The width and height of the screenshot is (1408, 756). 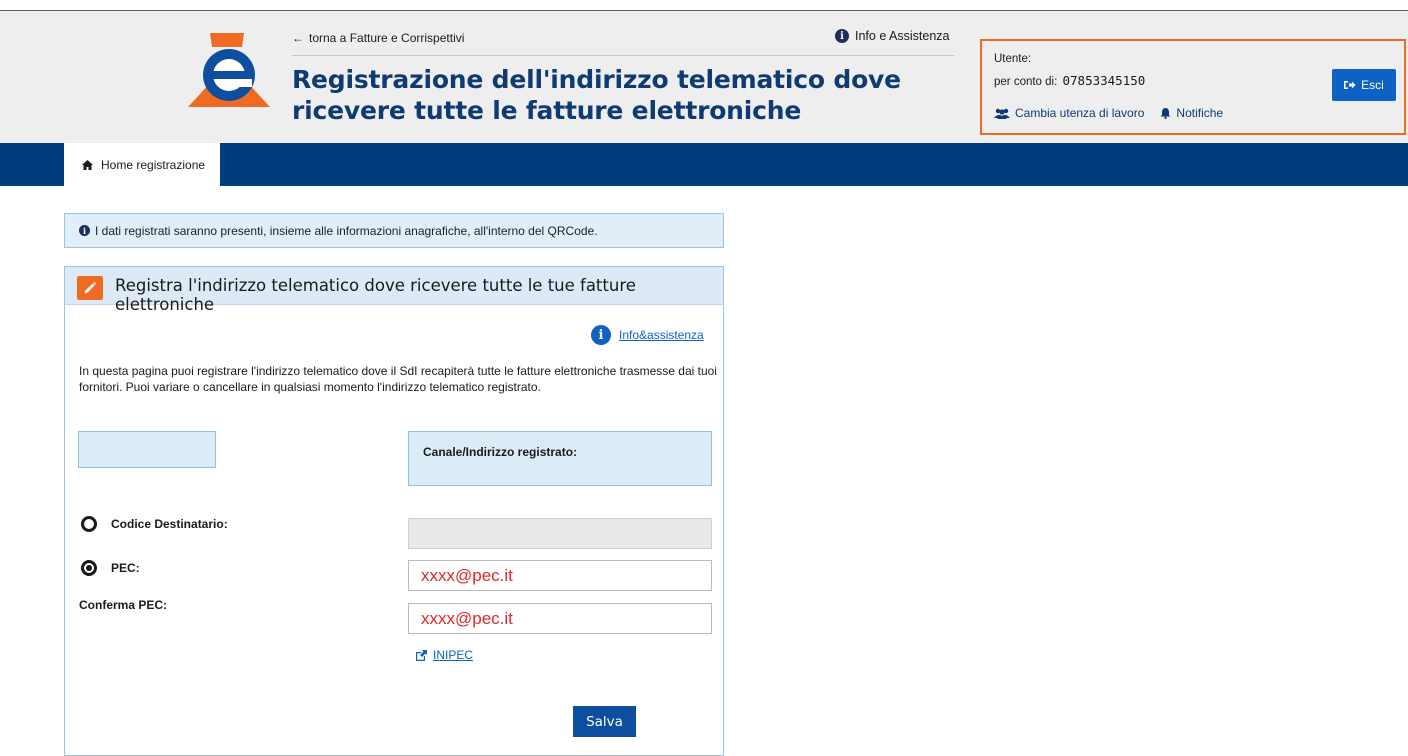 I want to click on per-conto-di: per conto di: 07853345150, so click(x=1069, y=80).